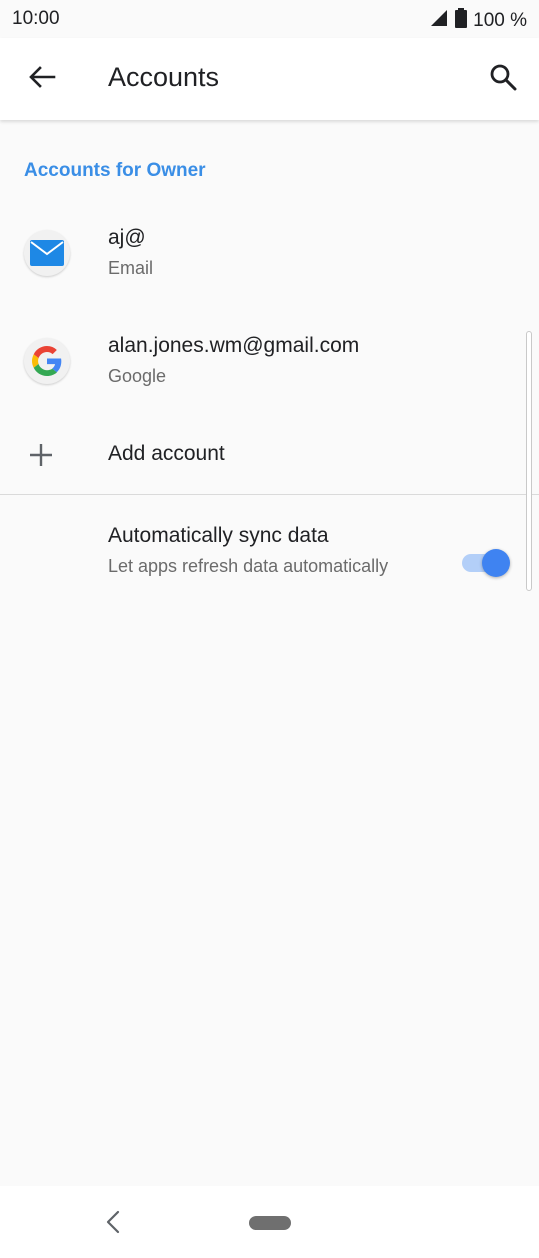  What do you see at coordinates (269, 494) in the screenshot?
I see `divider` at bounding box center [269, 494].